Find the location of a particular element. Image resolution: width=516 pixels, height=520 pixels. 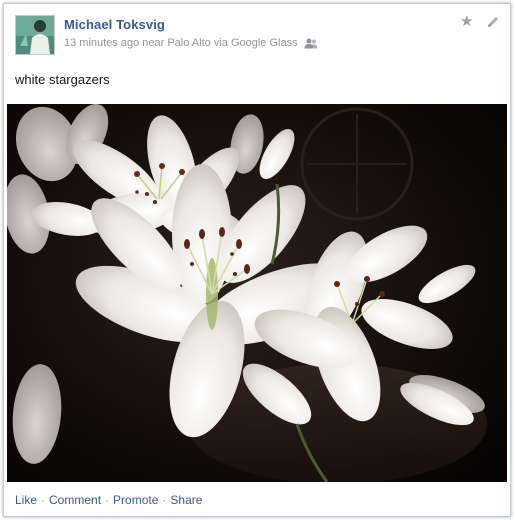

post-actions: Like · Comment · Promote · Share is located at coordinates (108, 500).